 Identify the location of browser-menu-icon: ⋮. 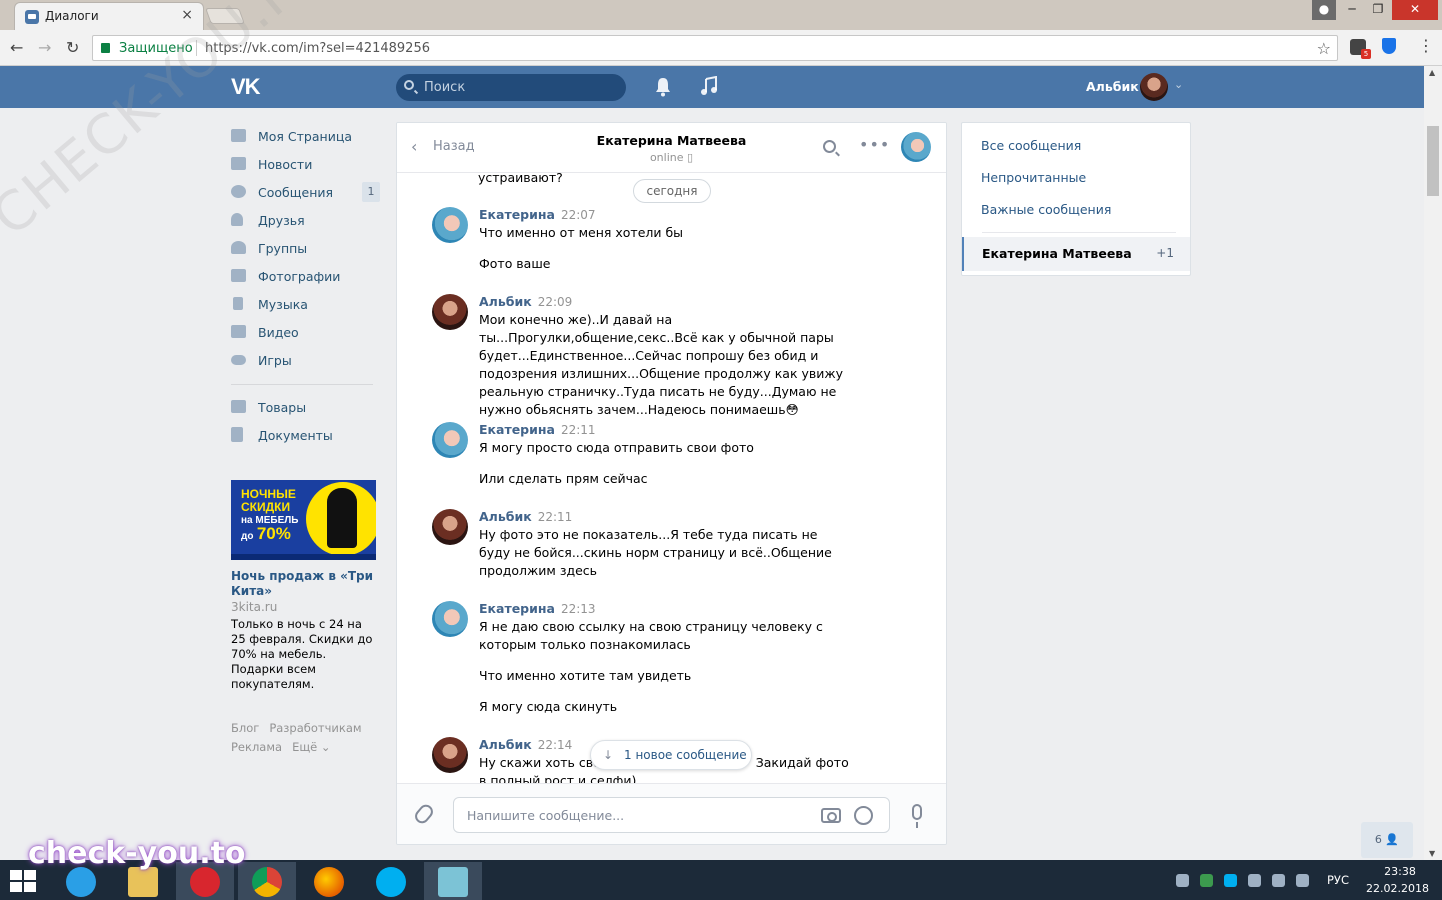
(1426, 45).